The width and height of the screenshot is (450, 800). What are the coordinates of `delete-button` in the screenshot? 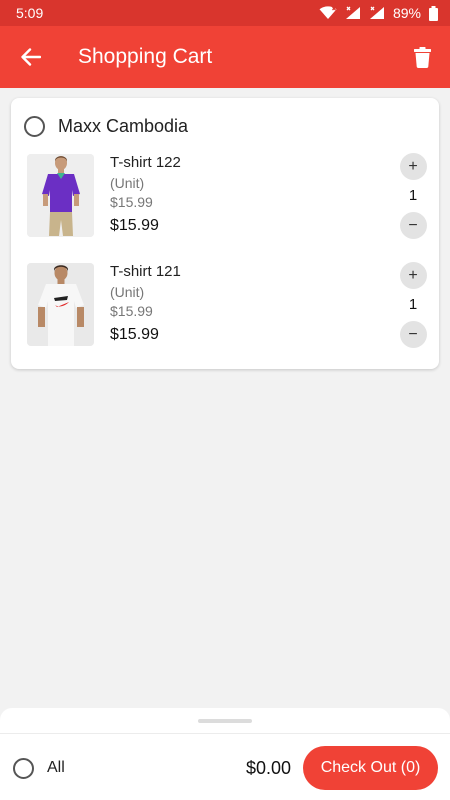 It's located at (422, 57).